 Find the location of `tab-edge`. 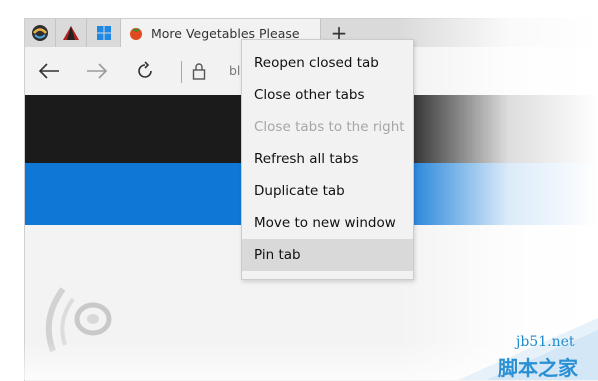

tab-edge is located at coordinates (40, 33).